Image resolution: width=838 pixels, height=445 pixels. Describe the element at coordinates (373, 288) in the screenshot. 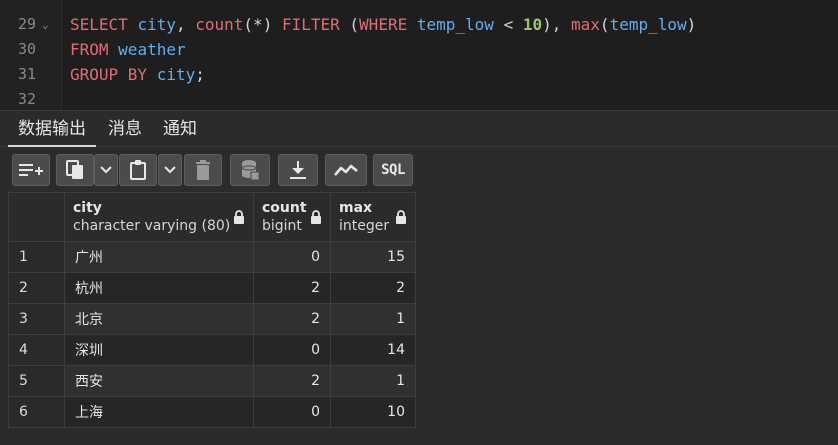

I see `cell-max: 2` at that location.